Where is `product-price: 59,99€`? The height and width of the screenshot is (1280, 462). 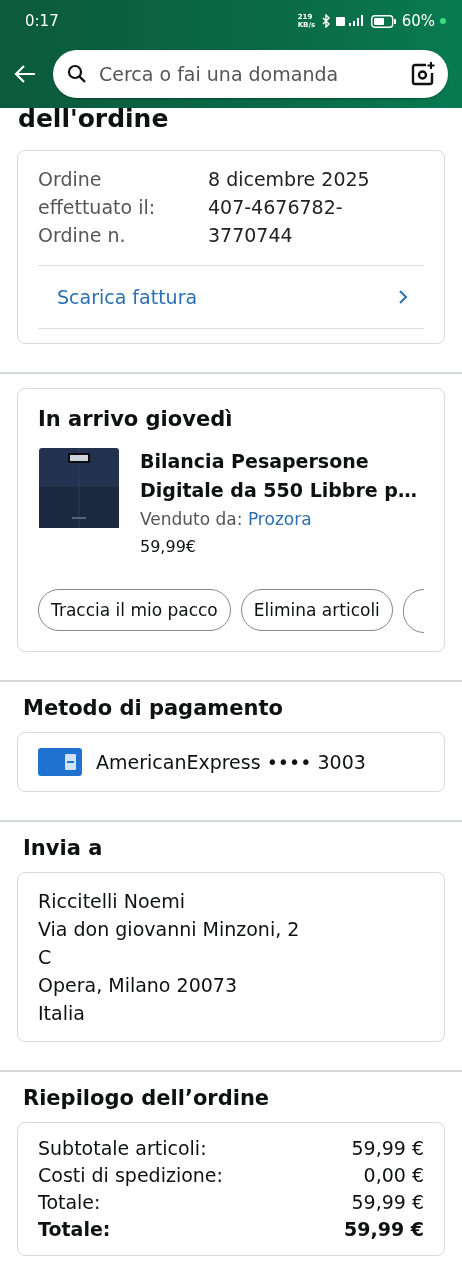
product-price: 59,99€ is located at coordinates (168, 547).